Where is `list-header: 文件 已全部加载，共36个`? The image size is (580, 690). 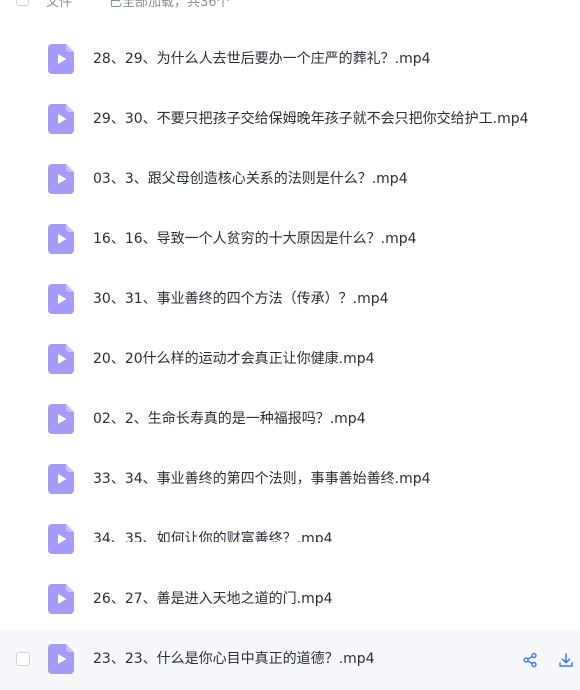
list-header: 文件 已全部加载，共36个 is located at coordinates (290, 5).